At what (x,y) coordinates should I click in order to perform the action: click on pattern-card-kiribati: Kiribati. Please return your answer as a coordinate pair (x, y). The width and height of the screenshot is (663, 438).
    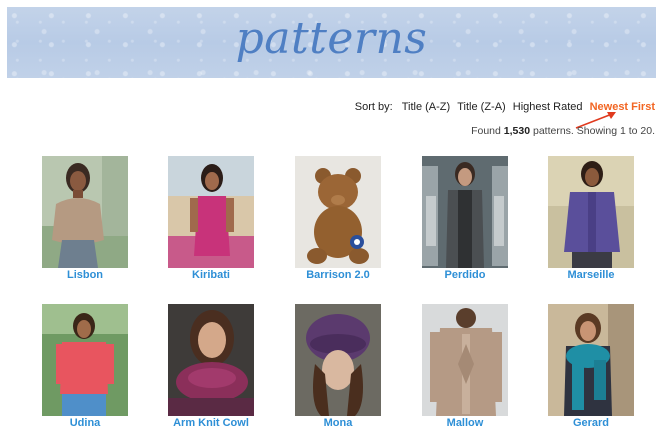
    Looking at the image, I should click on (211, 218).